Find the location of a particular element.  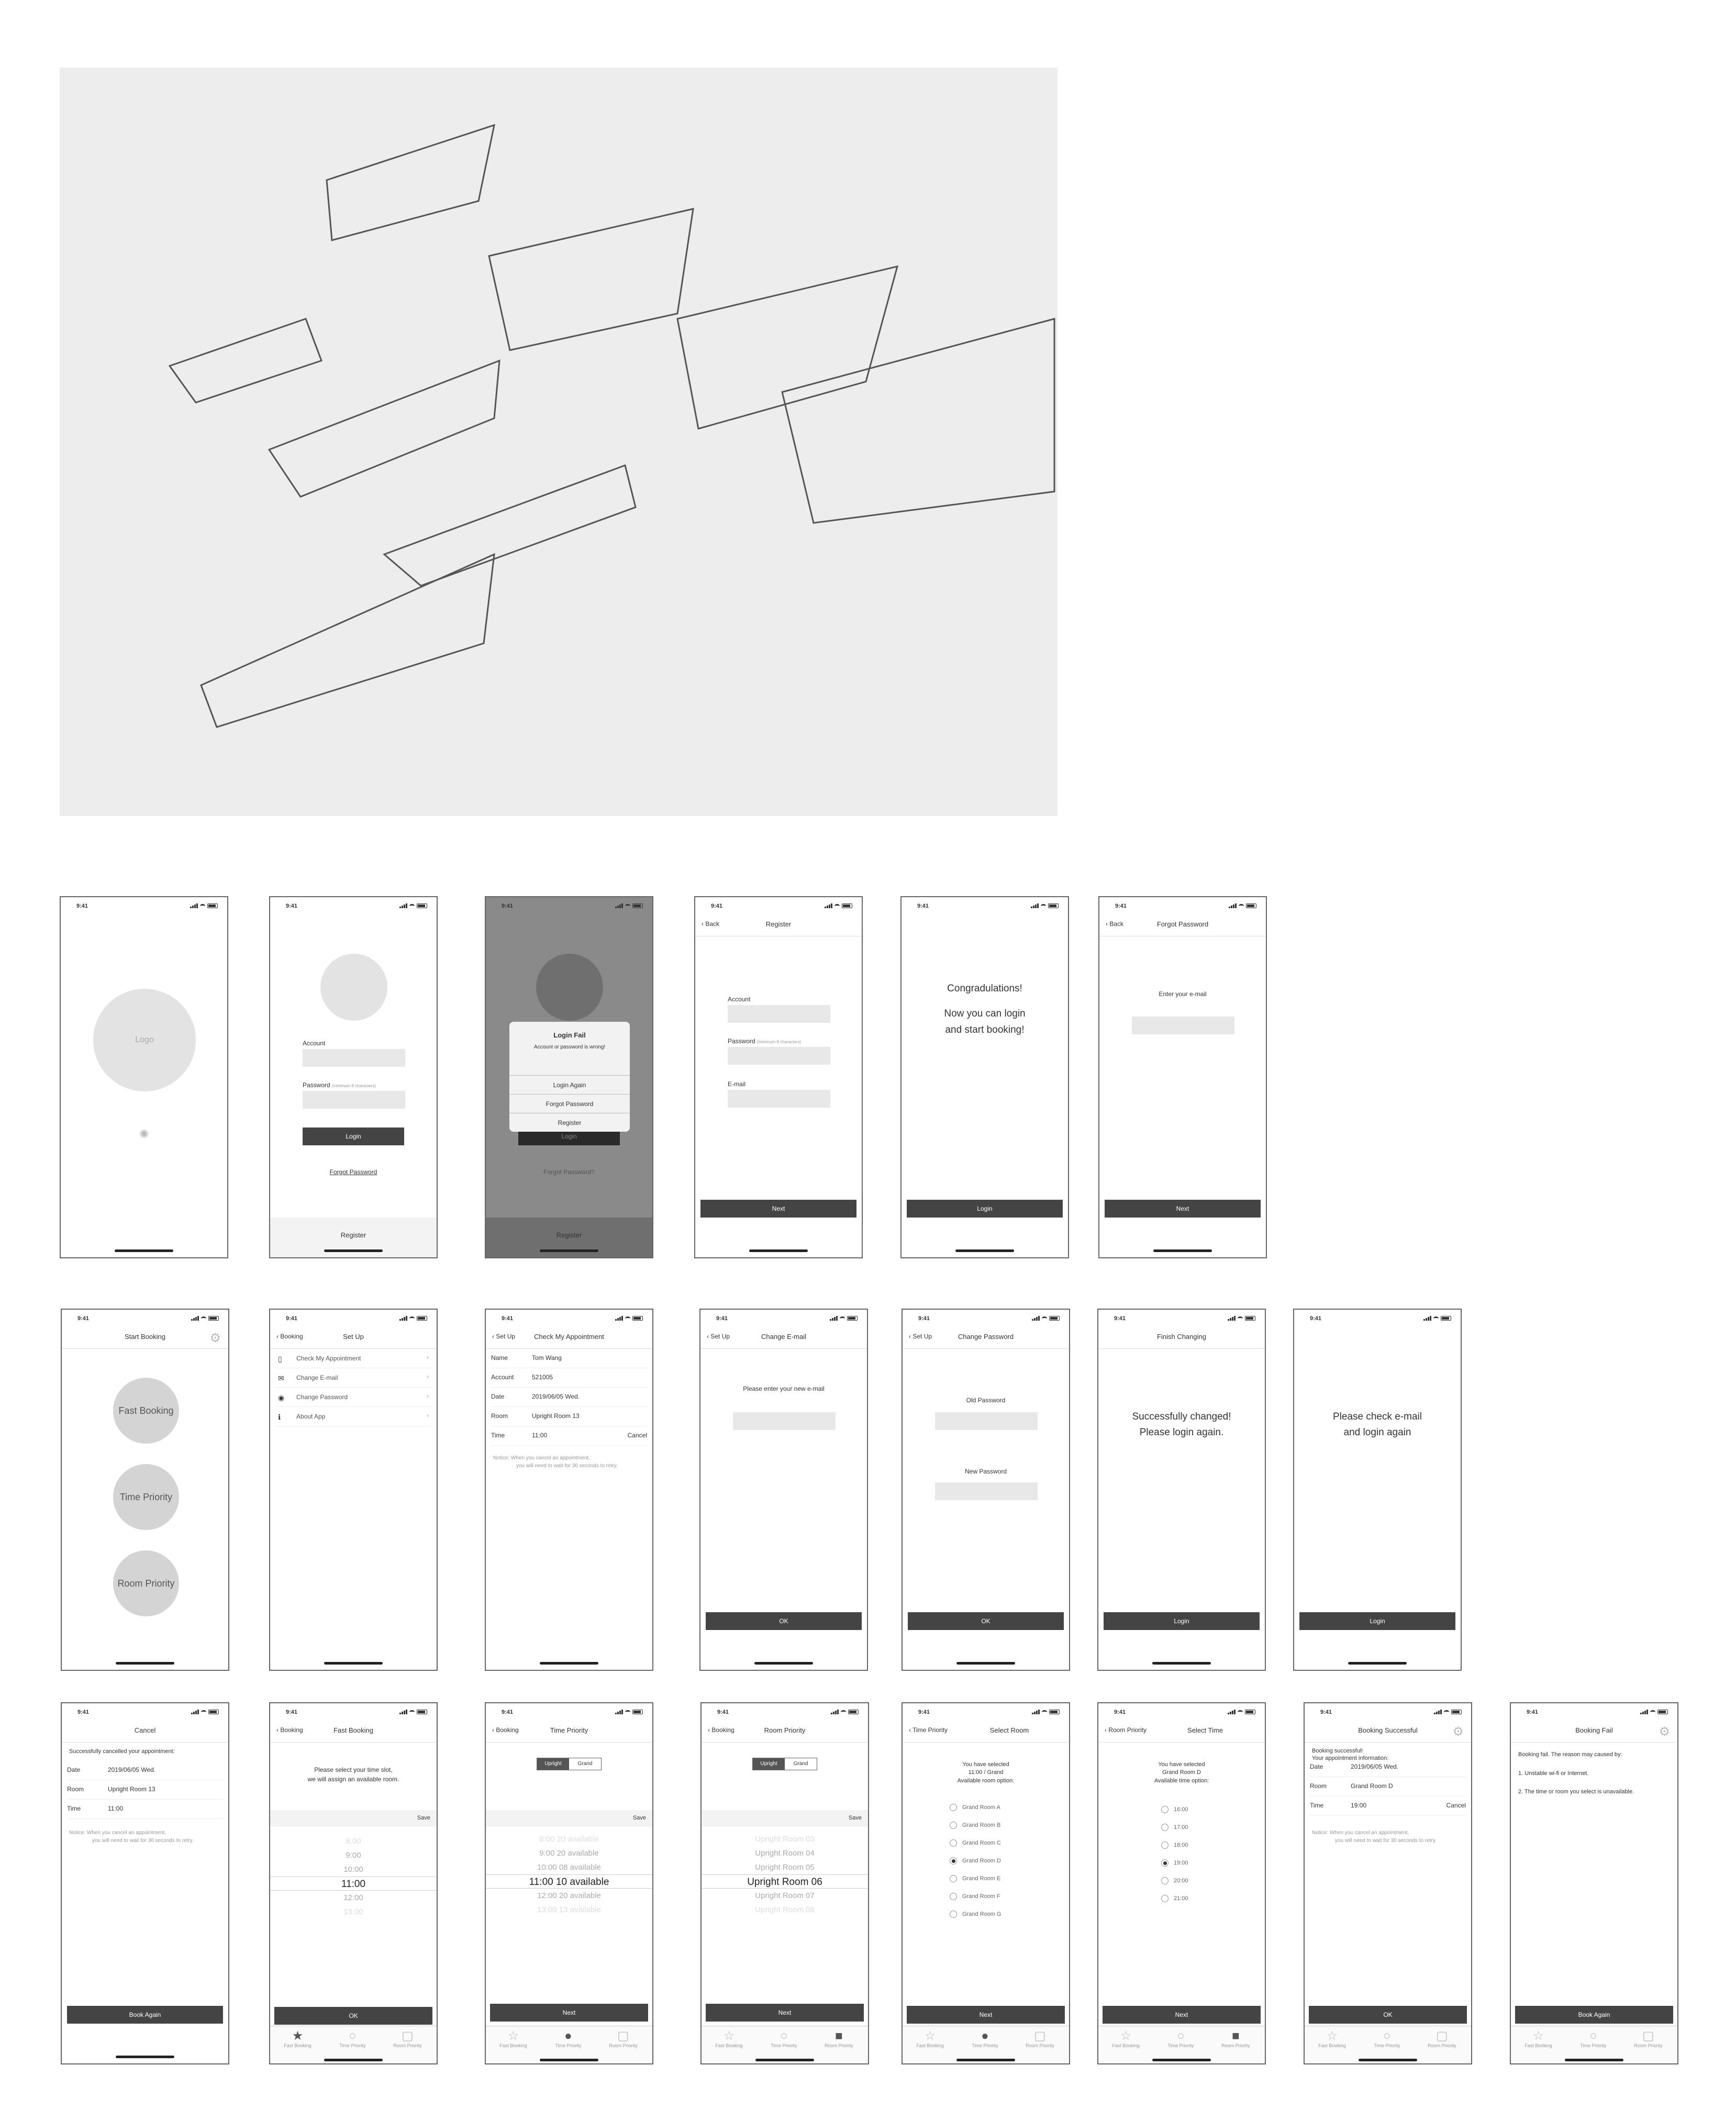

picker-item: 13:00 is located at coordinates (353, 1912).